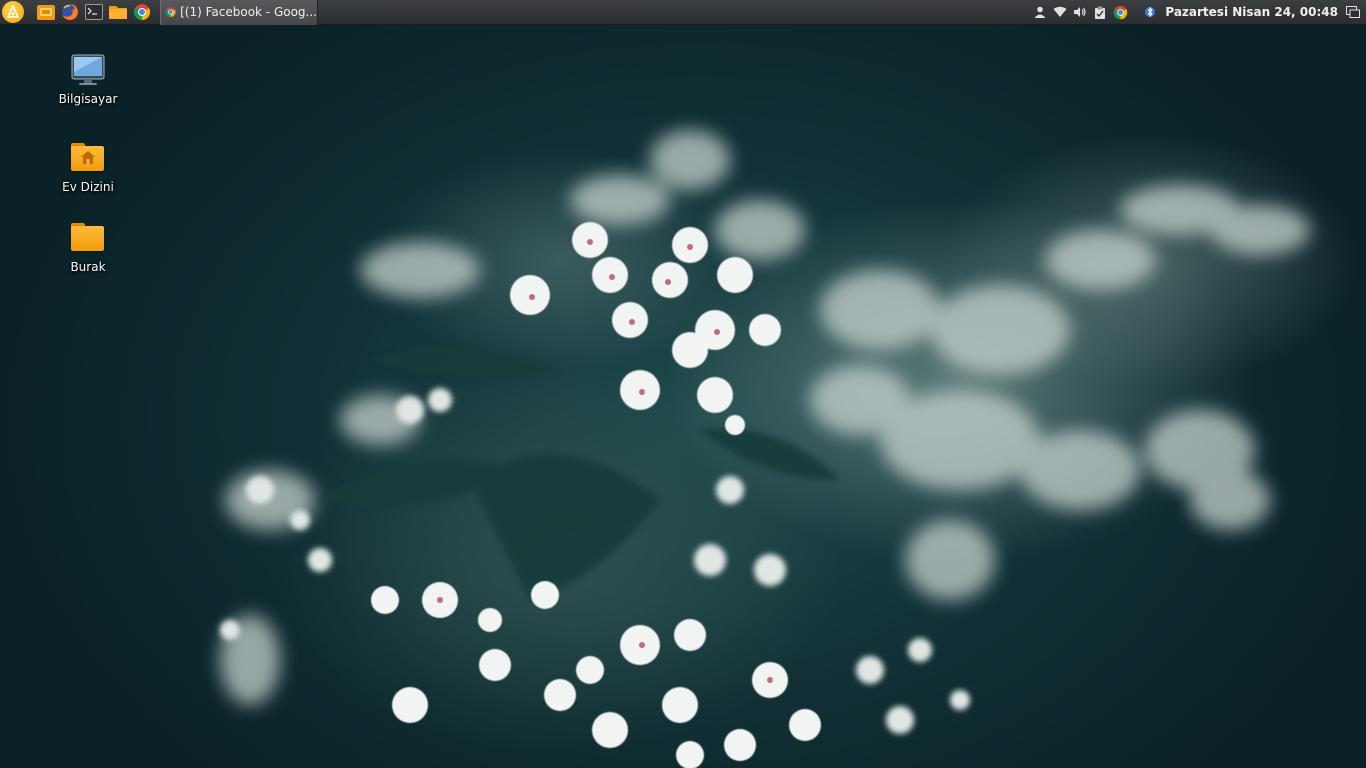 This screenshot has width=1366, height=768. I want to click on system-menu-icon, so click(13, 11).